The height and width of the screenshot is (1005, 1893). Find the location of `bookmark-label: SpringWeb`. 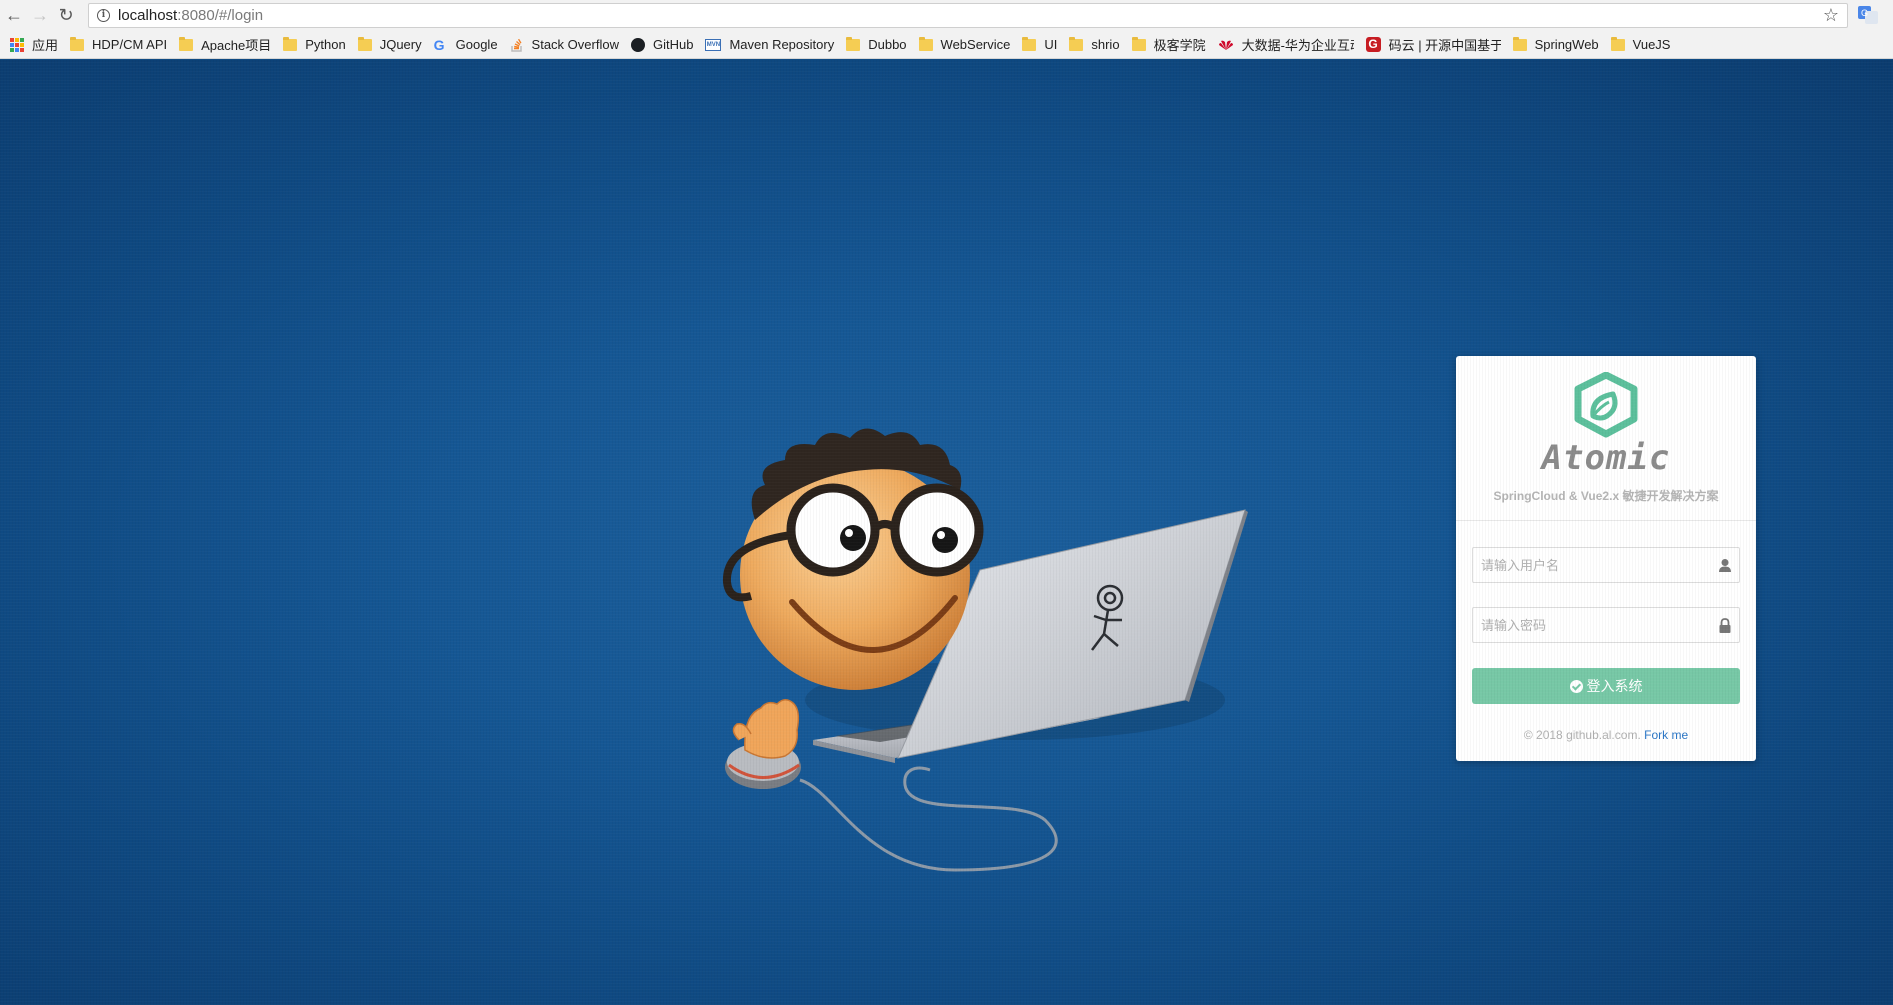

bookmark-label: SpringWeb is located at coordinates (1566, 44).